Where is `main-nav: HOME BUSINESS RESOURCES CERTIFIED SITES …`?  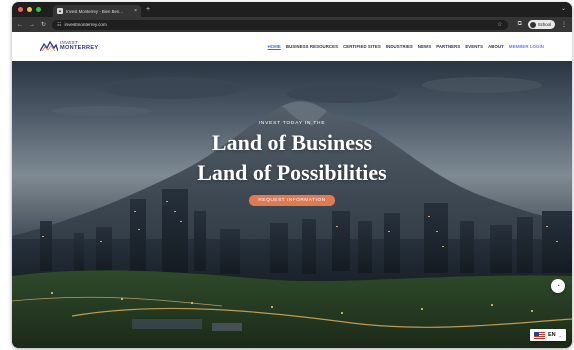
main-nav: HOME BUSINESS RESOURCES CERTIFIED SITES … is located at coordinates (406, 46).